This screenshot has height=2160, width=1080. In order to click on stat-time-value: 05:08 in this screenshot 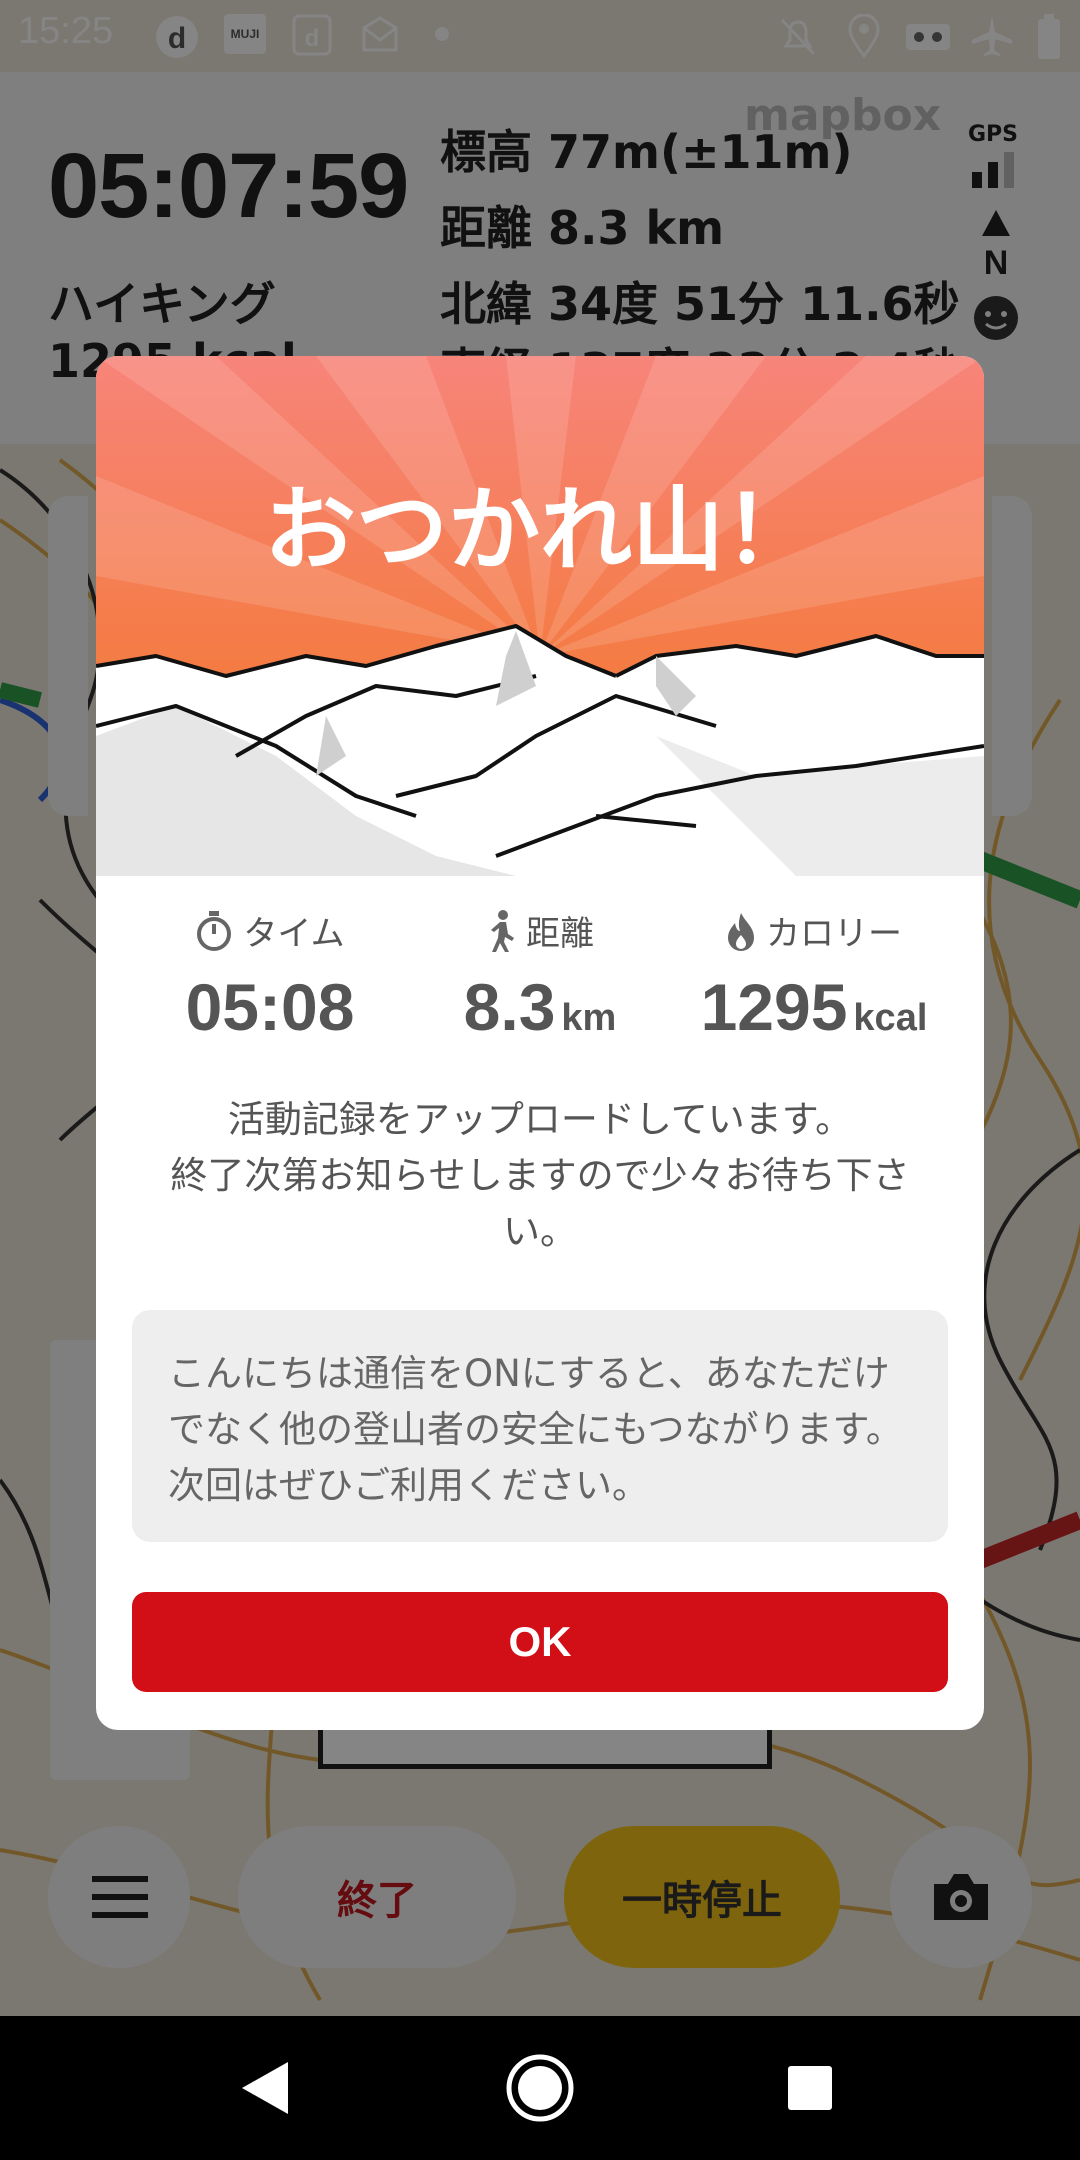, I will do `click(270, 1007)`.